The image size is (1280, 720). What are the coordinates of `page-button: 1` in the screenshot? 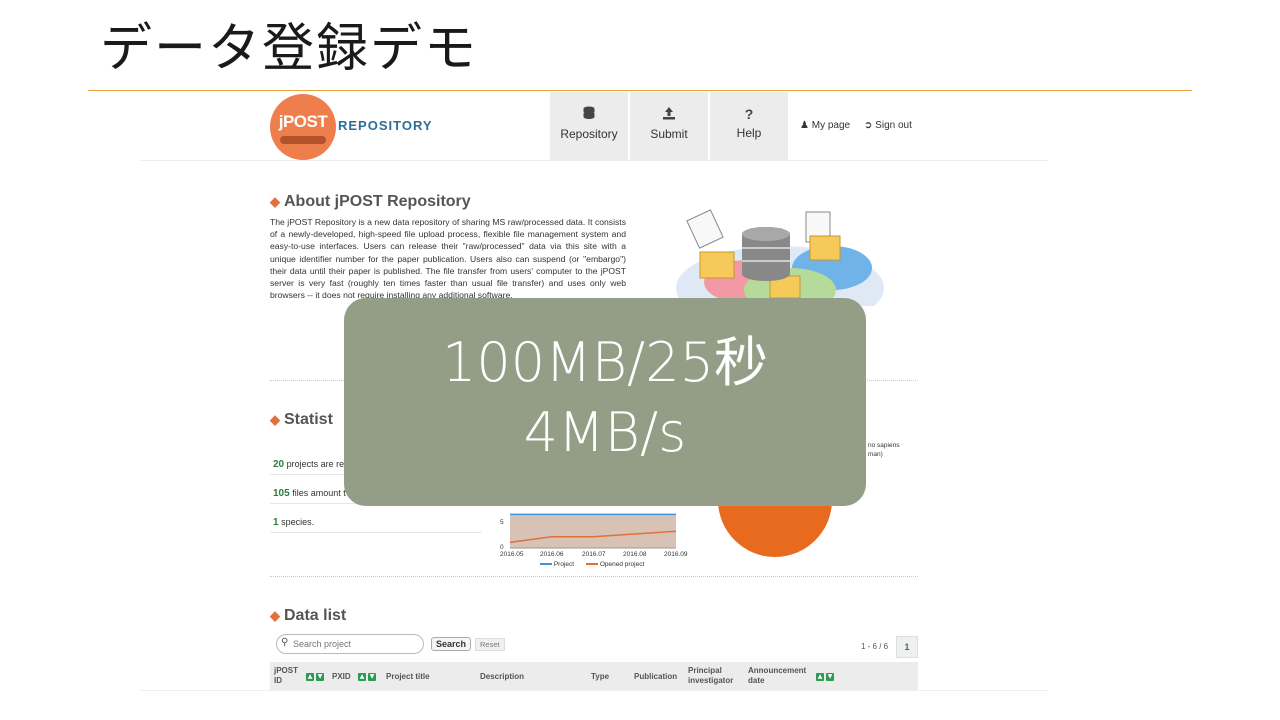 It's located at (907, 647).